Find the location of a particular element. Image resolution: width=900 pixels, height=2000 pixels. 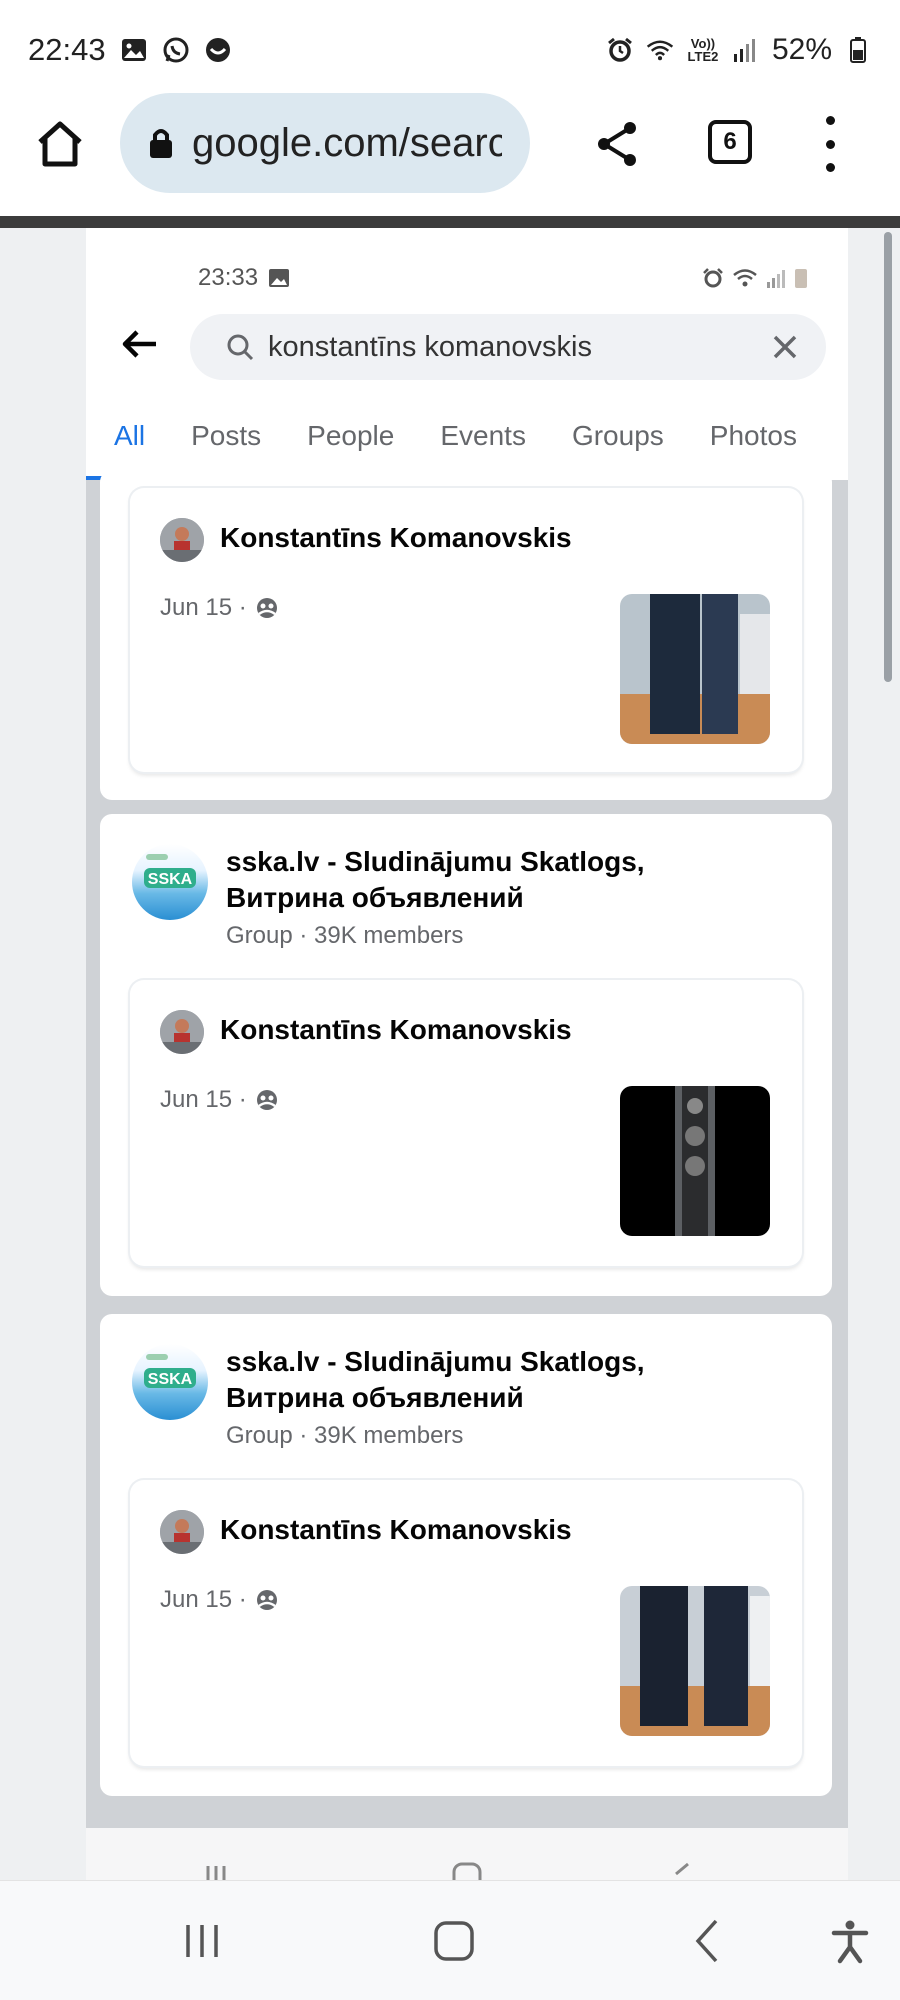

inner-status-time: 23:33 is located at coordinates (244, 278).